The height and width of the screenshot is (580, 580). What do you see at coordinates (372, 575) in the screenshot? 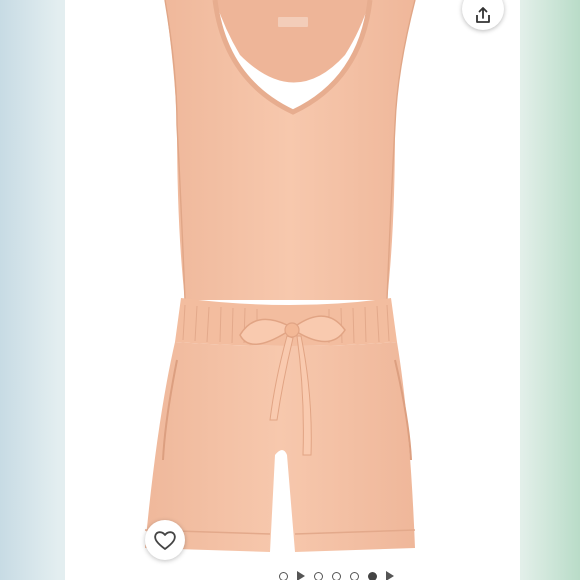
I see `carousel-dot-active` at bounding box center [372, 575].